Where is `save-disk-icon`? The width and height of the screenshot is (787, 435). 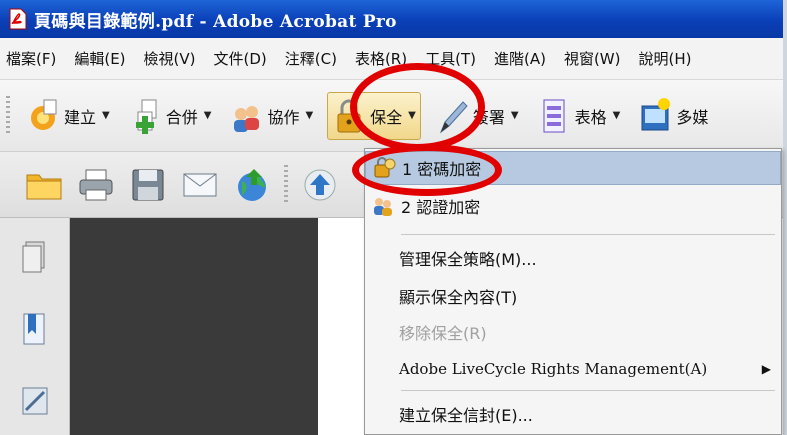 save-disk-icon is located at coordinates (148, 185).